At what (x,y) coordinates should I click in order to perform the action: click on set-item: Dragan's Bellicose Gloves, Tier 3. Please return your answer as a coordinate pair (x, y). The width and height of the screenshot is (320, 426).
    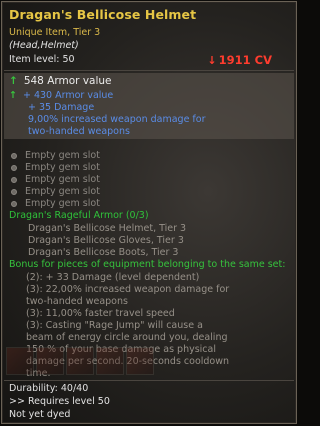
    Looking at the image, I should click on (106, 240).